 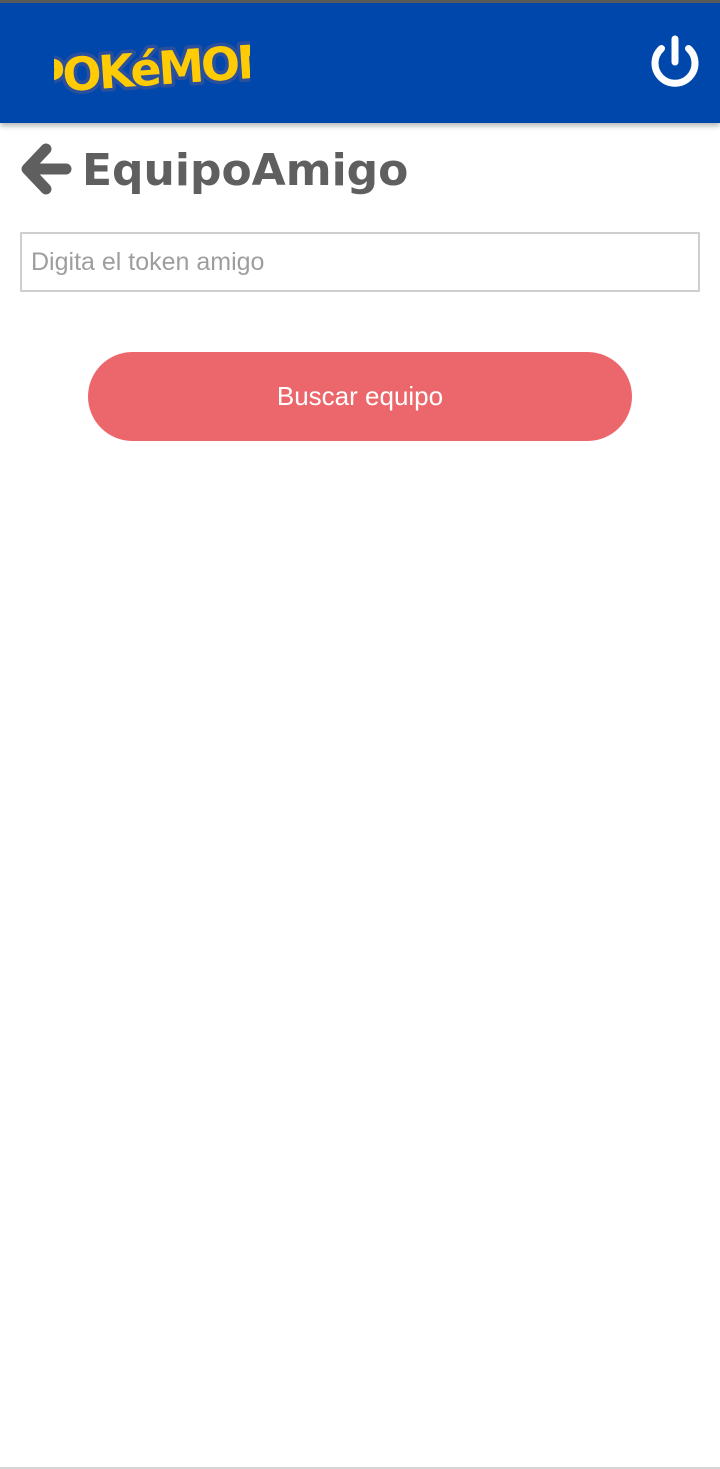 I want to click on arrow-left-icon, so click(x=46, y=171).